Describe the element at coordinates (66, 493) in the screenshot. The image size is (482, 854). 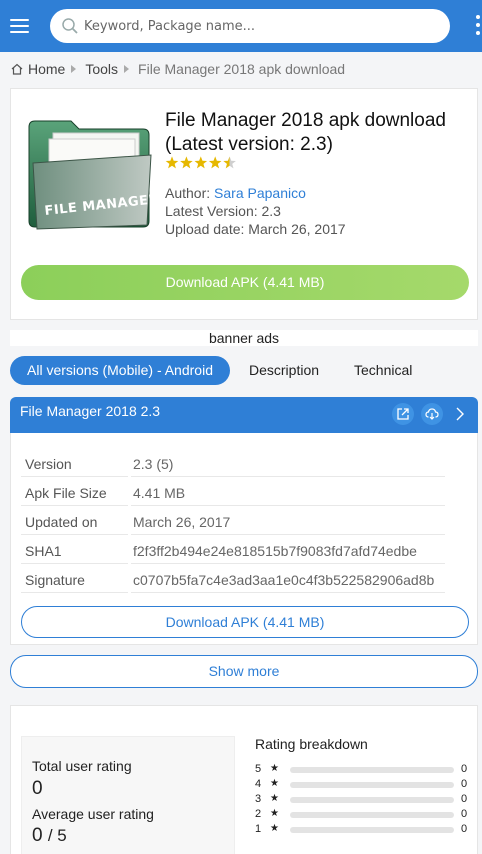
I see `detail-key: Apk File Size` at that location.